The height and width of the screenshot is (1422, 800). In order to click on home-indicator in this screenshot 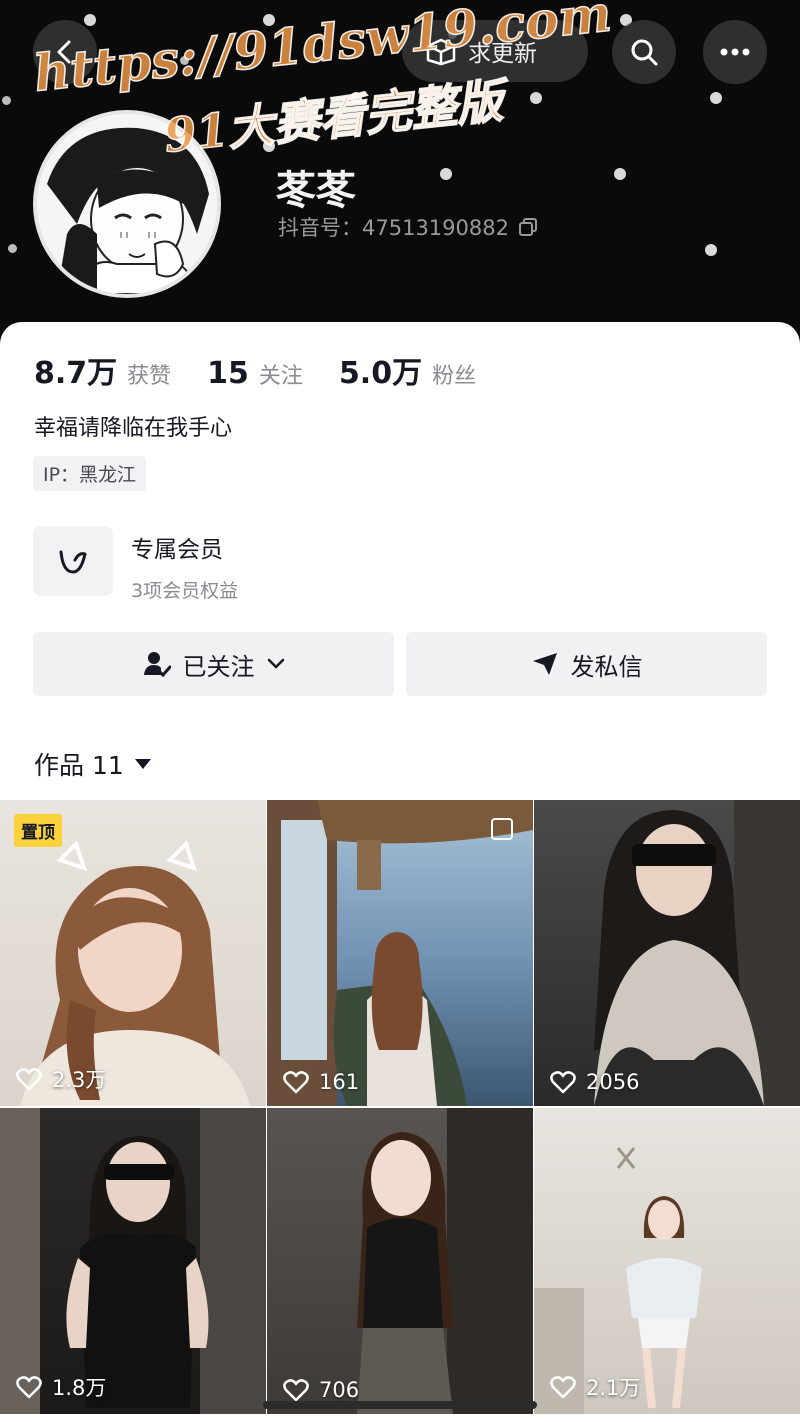, I will do `click(400, 1405)`.